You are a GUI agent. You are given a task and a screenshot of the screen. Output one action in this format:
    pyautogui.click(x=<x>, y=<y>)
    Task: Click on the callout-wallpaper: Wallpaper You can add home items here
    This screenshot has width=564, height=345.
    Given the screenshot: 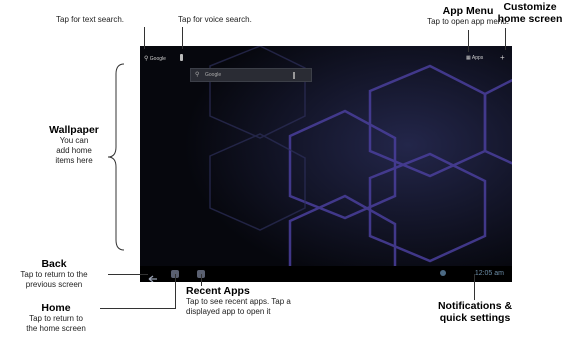 What is the action you would take?
    pyautogui.click(x=74, y=144)
    